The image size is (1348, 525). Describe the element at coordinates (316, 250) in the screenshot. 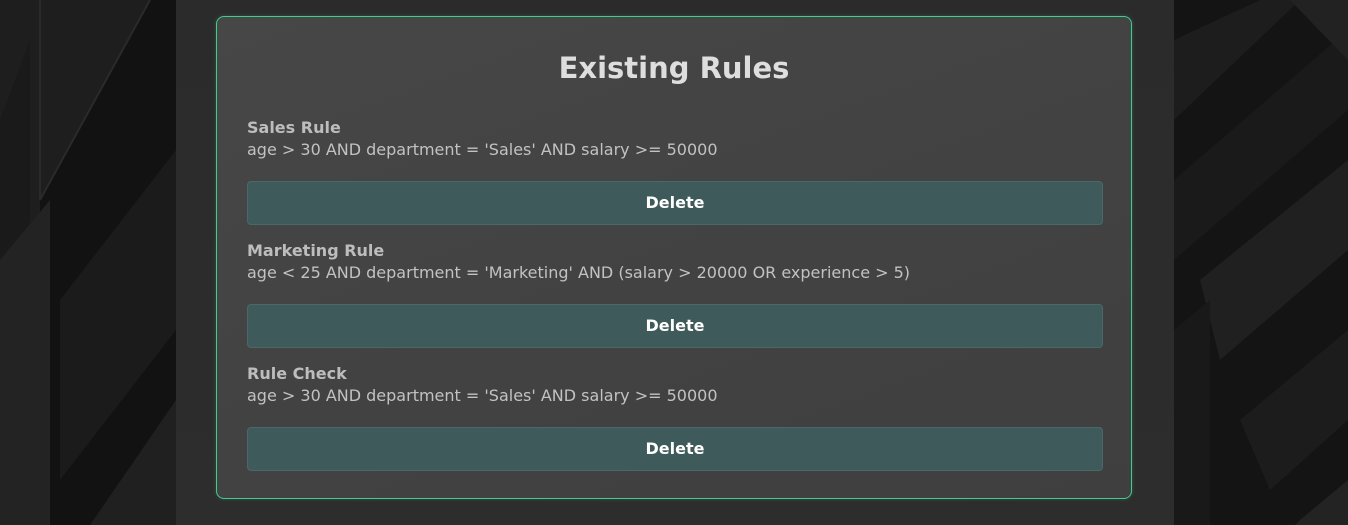

I see `rule-name: Marketing Rule` at that location.